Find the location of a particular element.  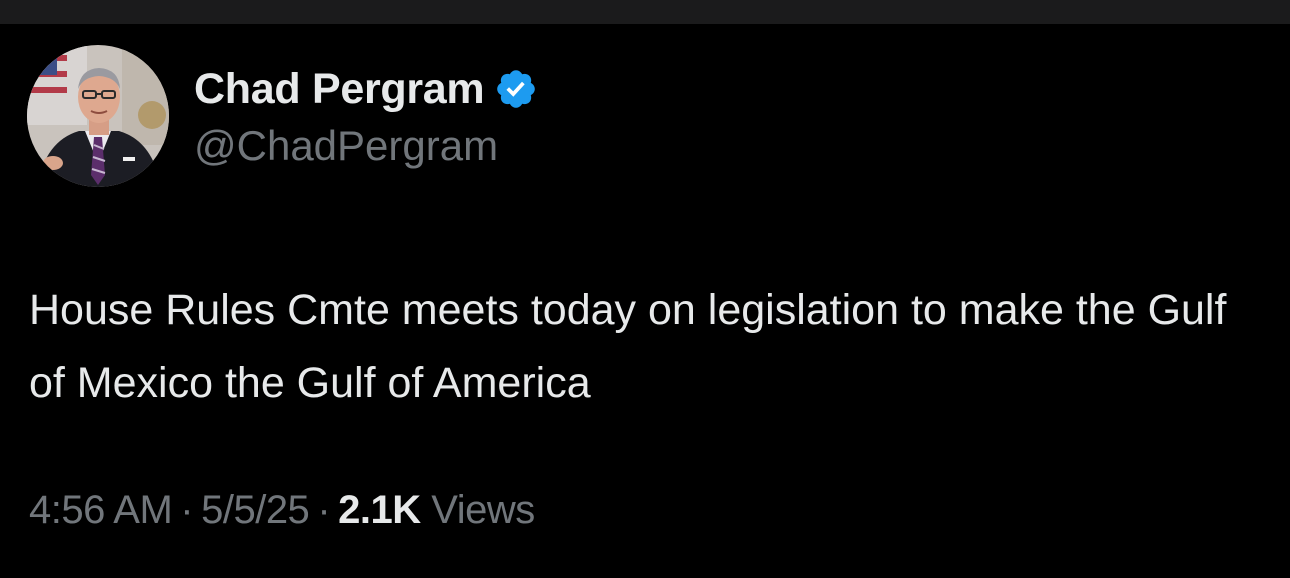

avatar-photo is located at coordinates (98, 116).